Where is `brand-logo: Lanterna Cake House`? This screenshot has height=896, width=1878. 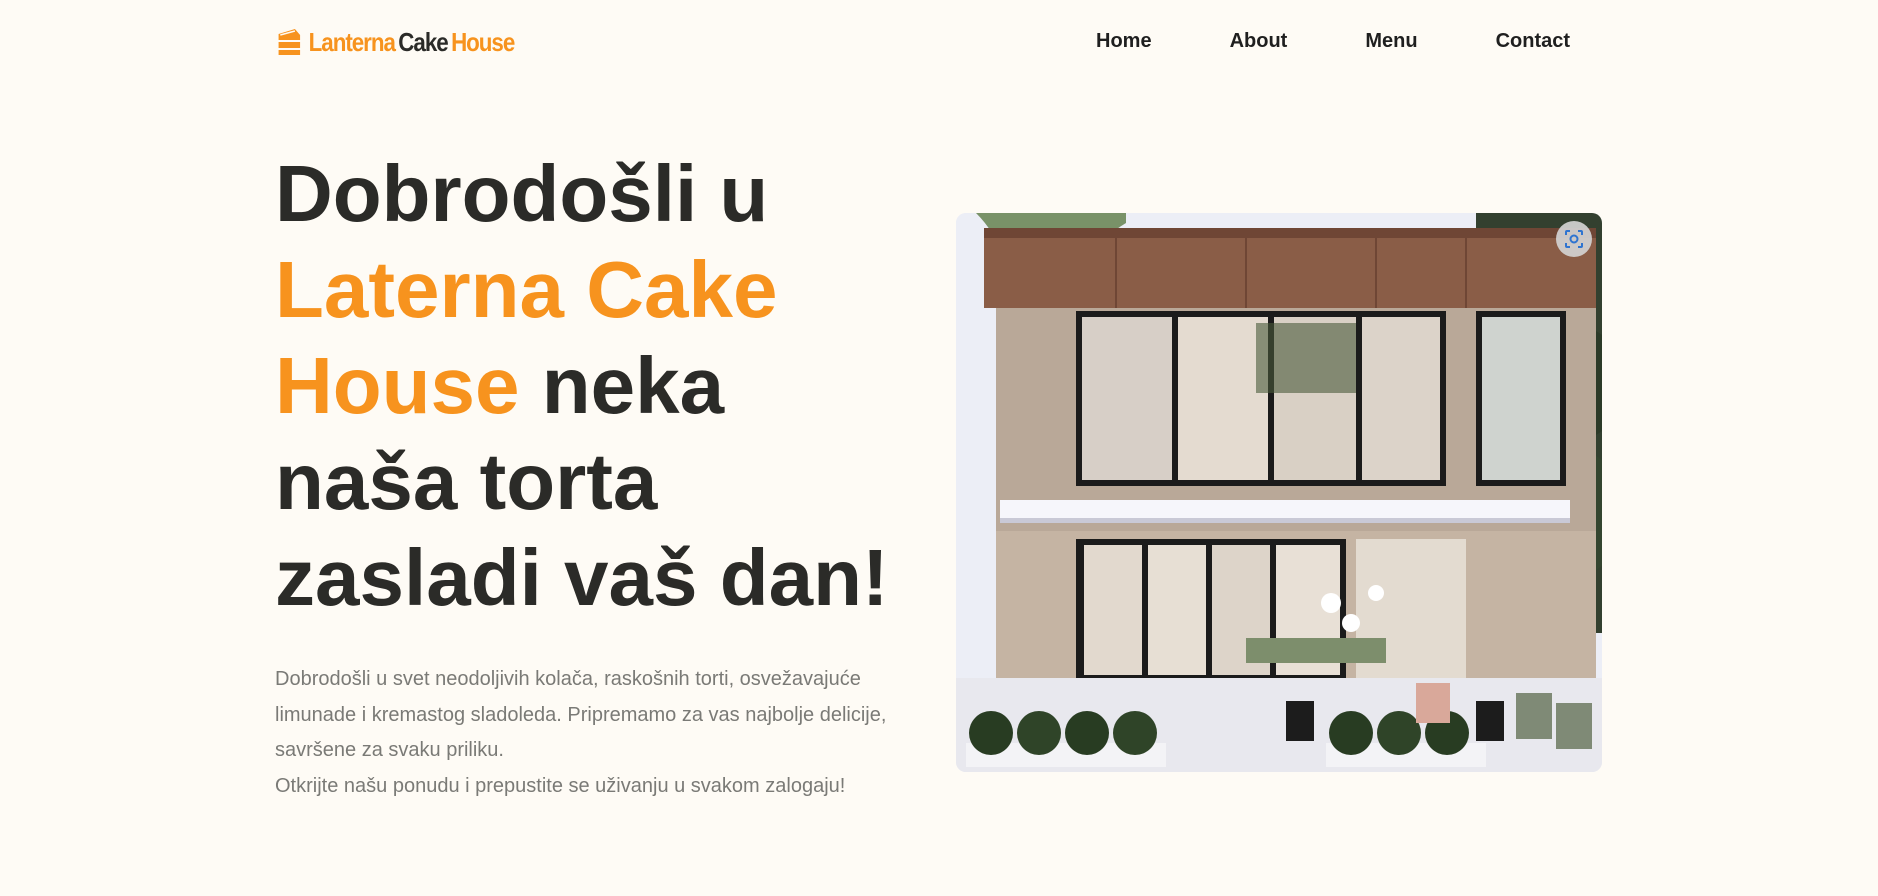
brand-logo: Lanterna Cake House is located at coordinates (395, 42).